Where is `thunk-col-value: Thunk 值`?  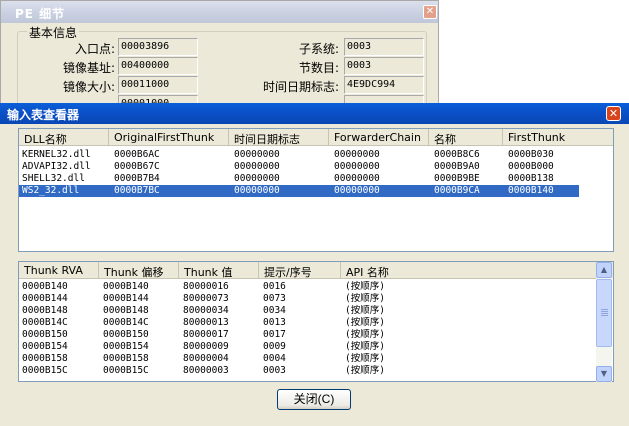
thunk-col-value: Thunk 值 is located at coordinates (219, 270).